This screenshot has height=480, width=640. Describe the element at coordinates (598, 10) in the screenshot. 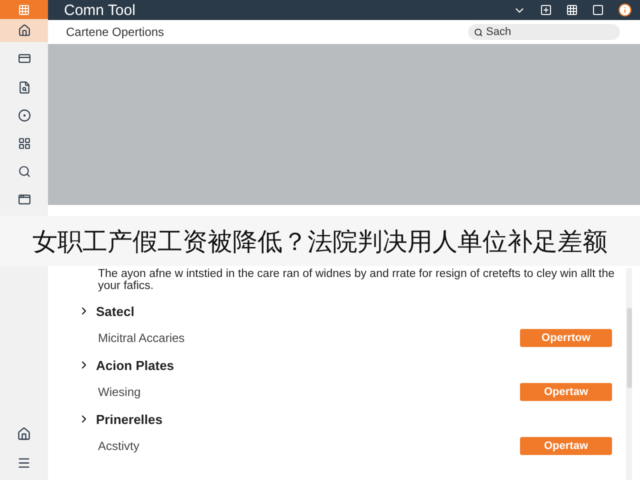

I see `square-icon` at that location.